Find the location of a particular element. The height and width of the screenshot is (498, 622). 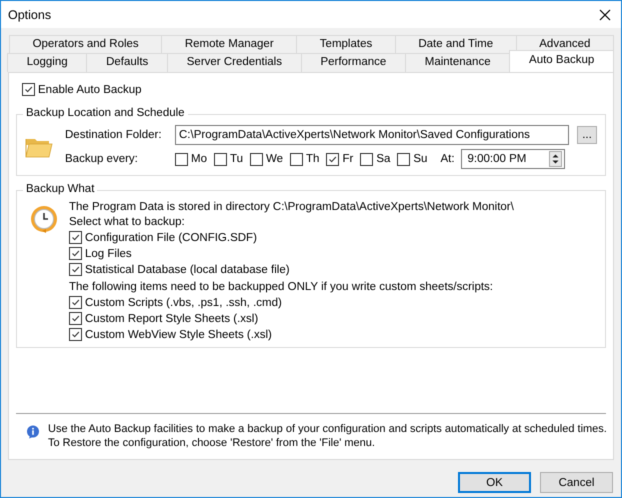

window-title: Options is located at coordinates (30, 15).